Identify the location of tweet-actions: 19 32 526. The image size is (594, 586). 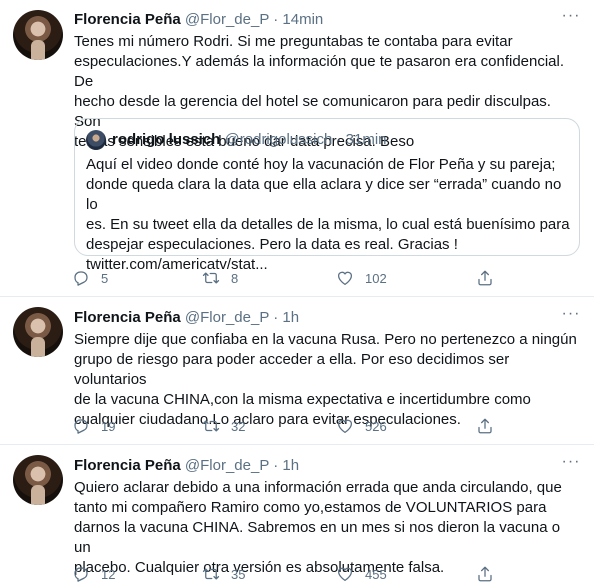
(286, 426).